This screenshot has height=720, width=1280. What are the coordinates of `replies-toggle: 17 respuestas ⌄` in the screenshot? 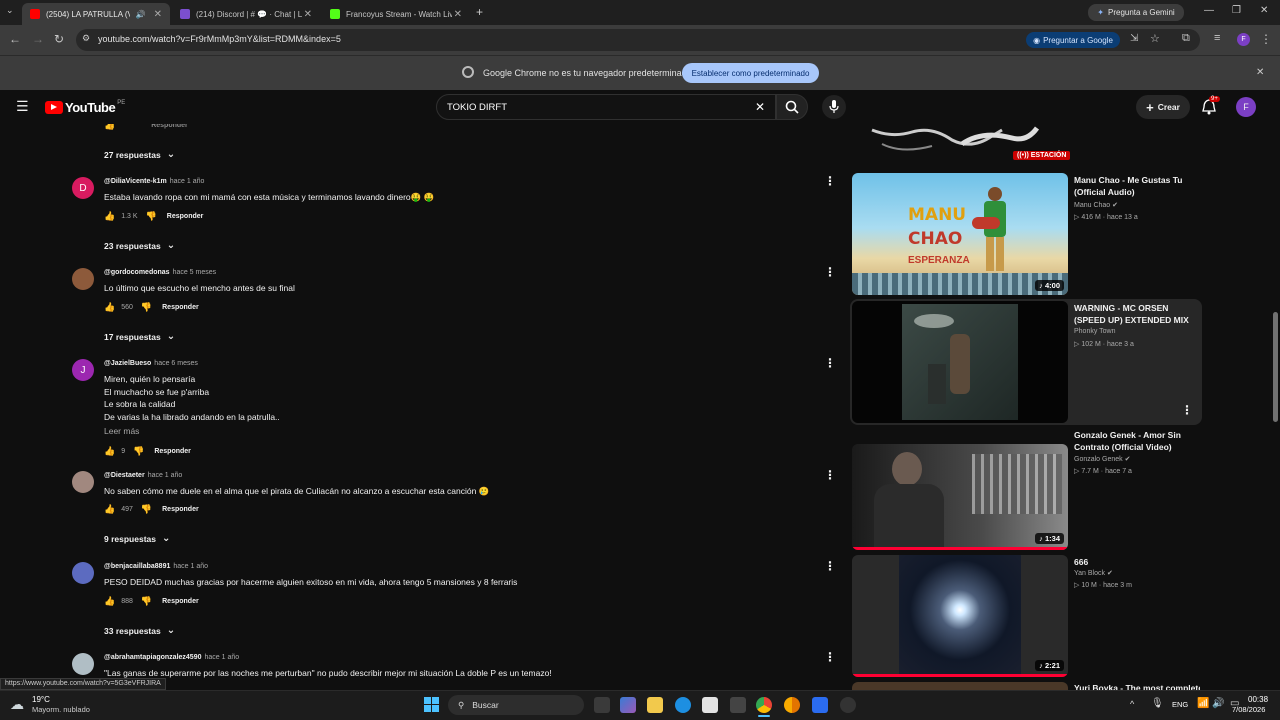 It's located at (139, 336).